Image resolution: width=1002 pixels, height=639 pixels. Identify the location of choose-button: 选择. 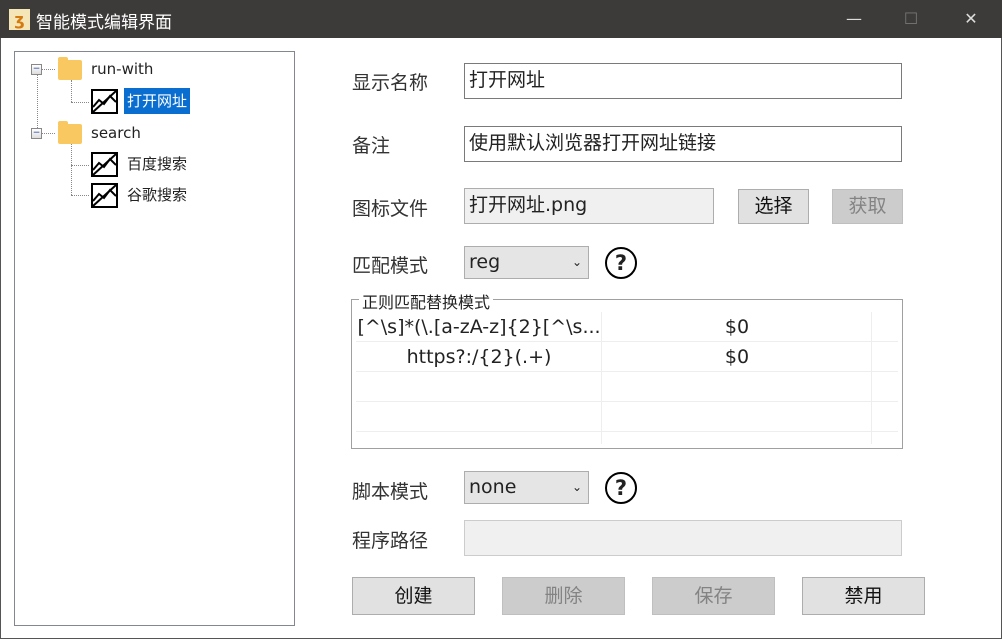
(773, 206).